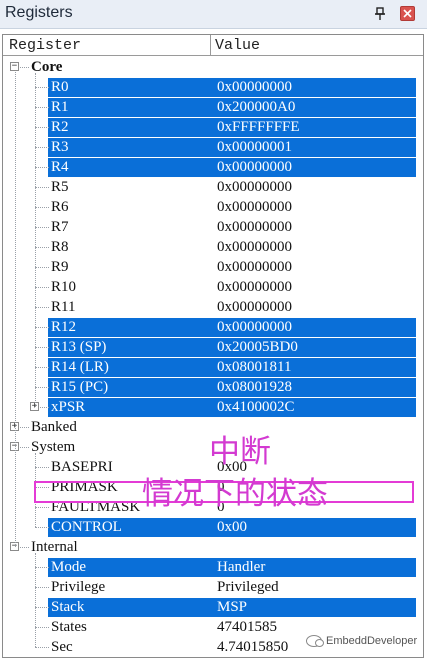 The image size is (427, 661). Describe the element at coordinates (68, 407) in the screenshot. I see `register-name: xPSR` at that location.